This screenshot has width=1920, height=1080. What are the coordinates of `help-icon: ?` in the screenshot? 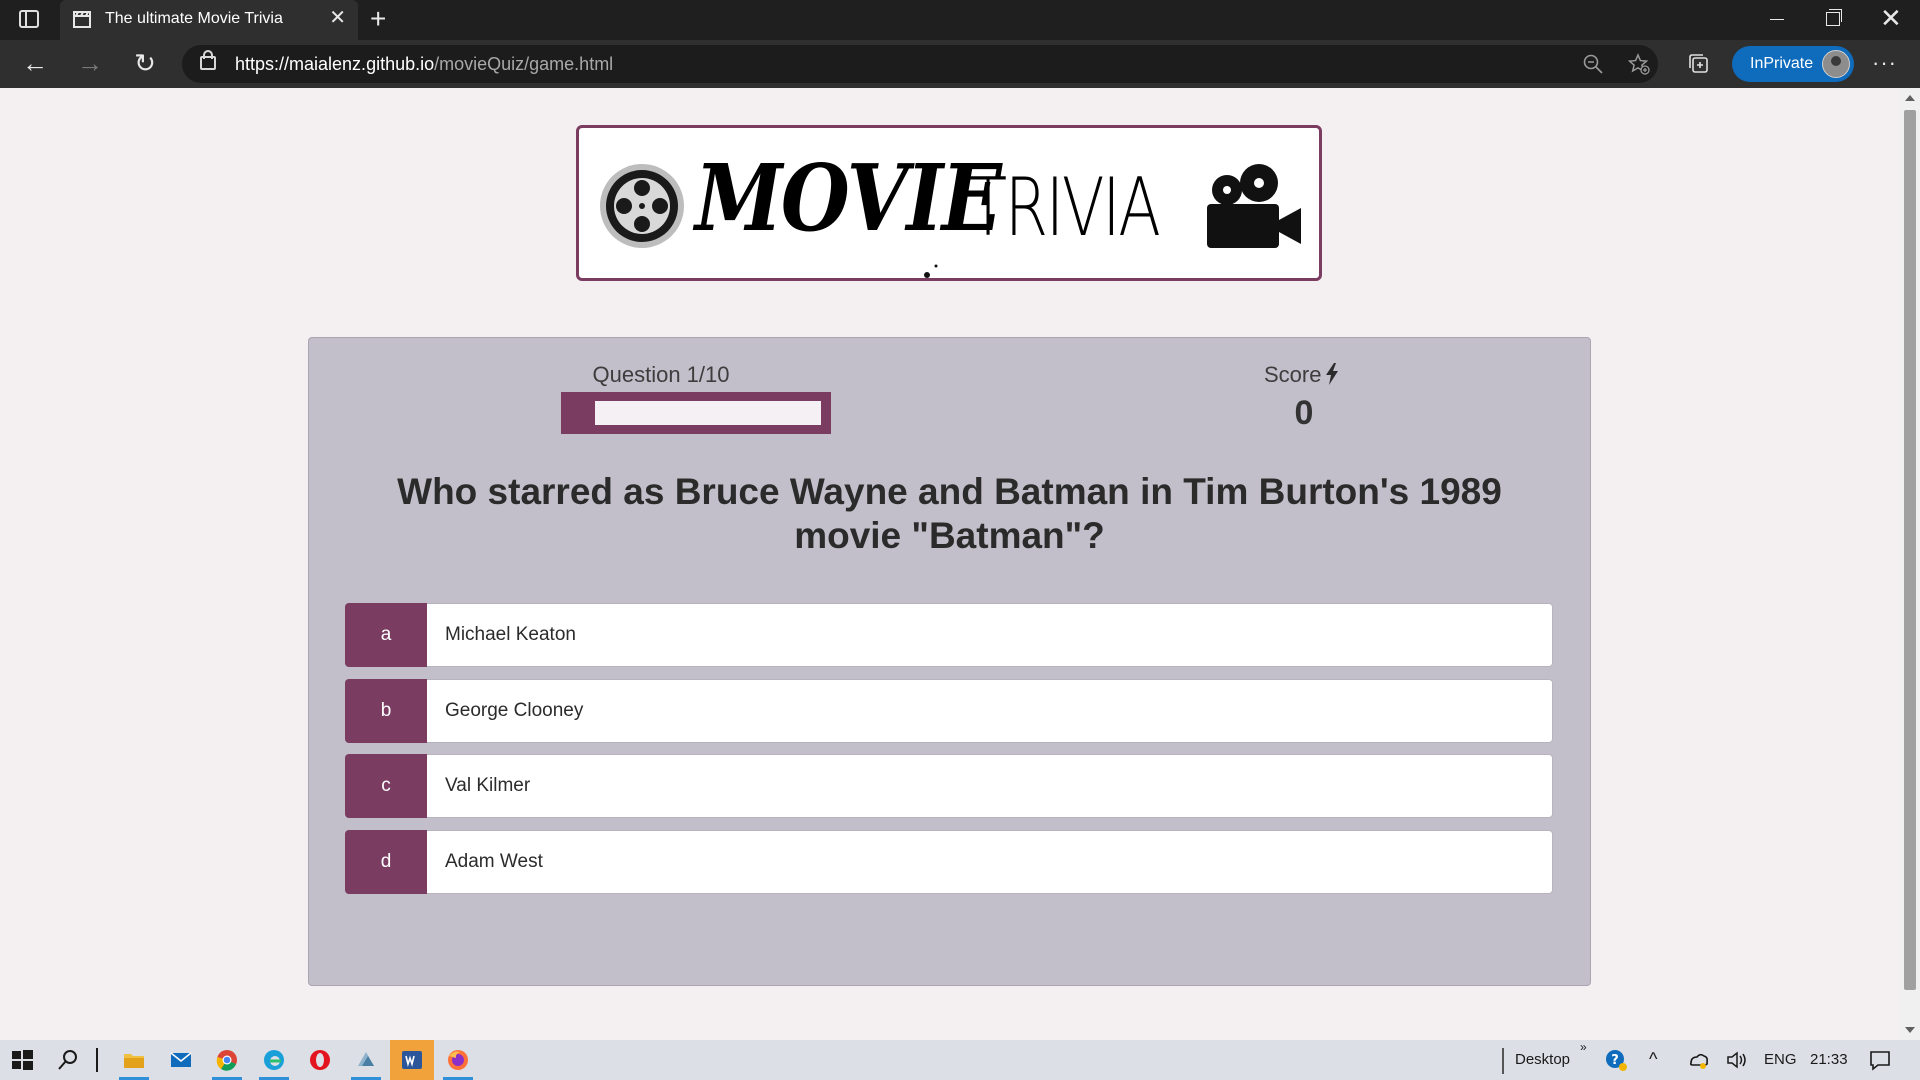 It's located at (1616, 1060).